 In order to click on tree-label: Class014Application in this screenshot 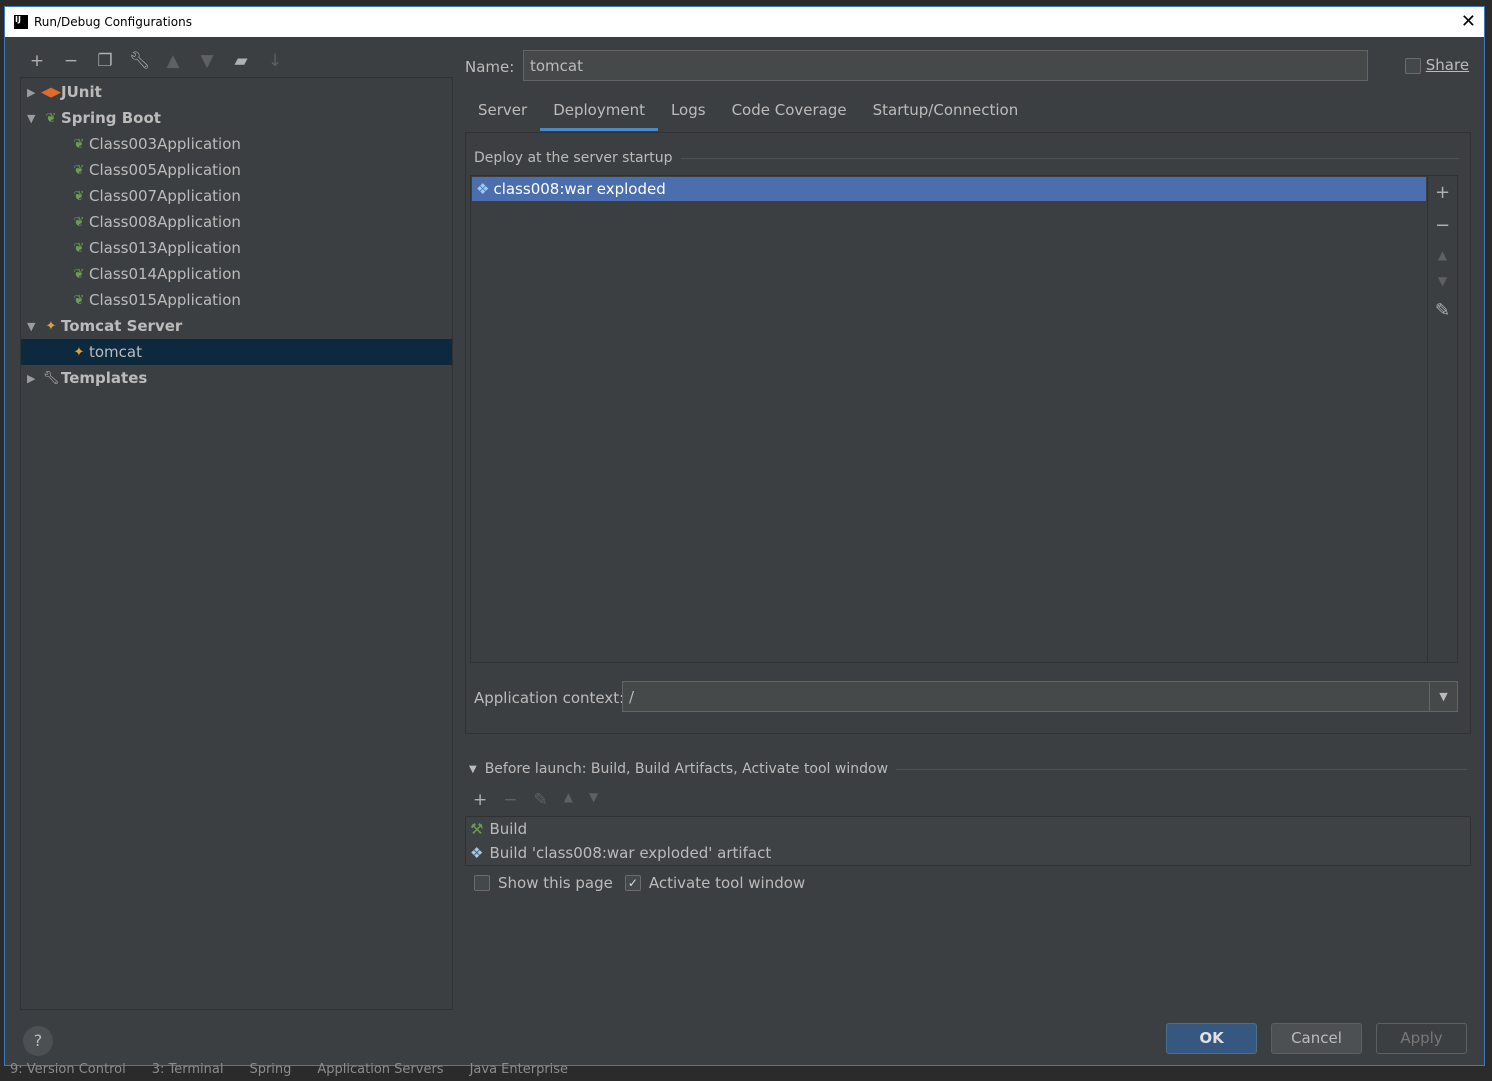, I will do `click(165, 274)`.